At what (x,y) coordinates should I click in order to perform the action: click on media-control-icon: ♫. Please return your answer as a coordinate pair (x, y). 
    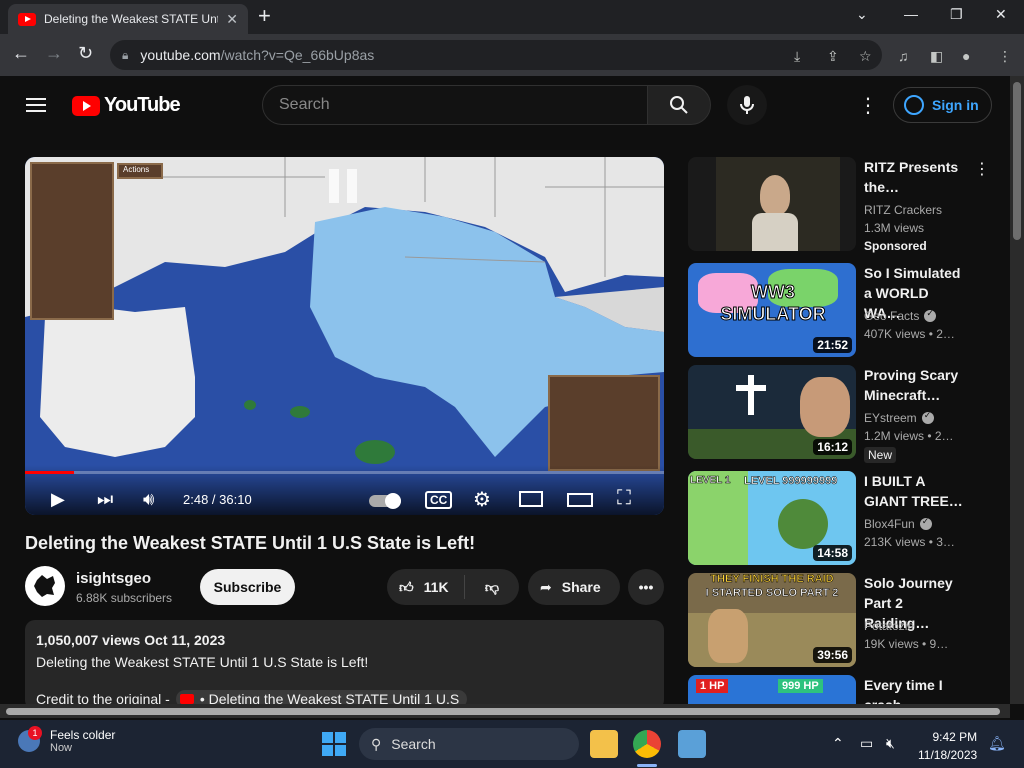
    Looking at the image, I should click on (903, 56).